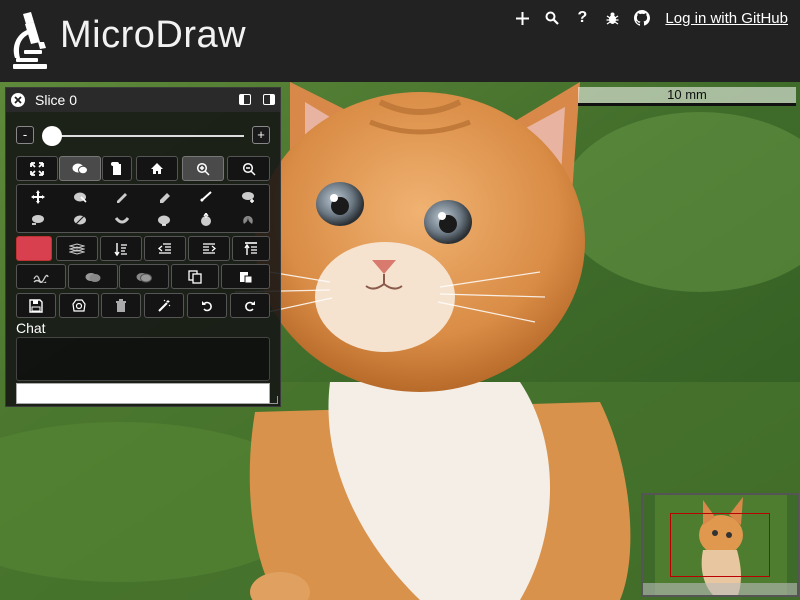  I want to click on magic-wand-button, so click(164, 305).